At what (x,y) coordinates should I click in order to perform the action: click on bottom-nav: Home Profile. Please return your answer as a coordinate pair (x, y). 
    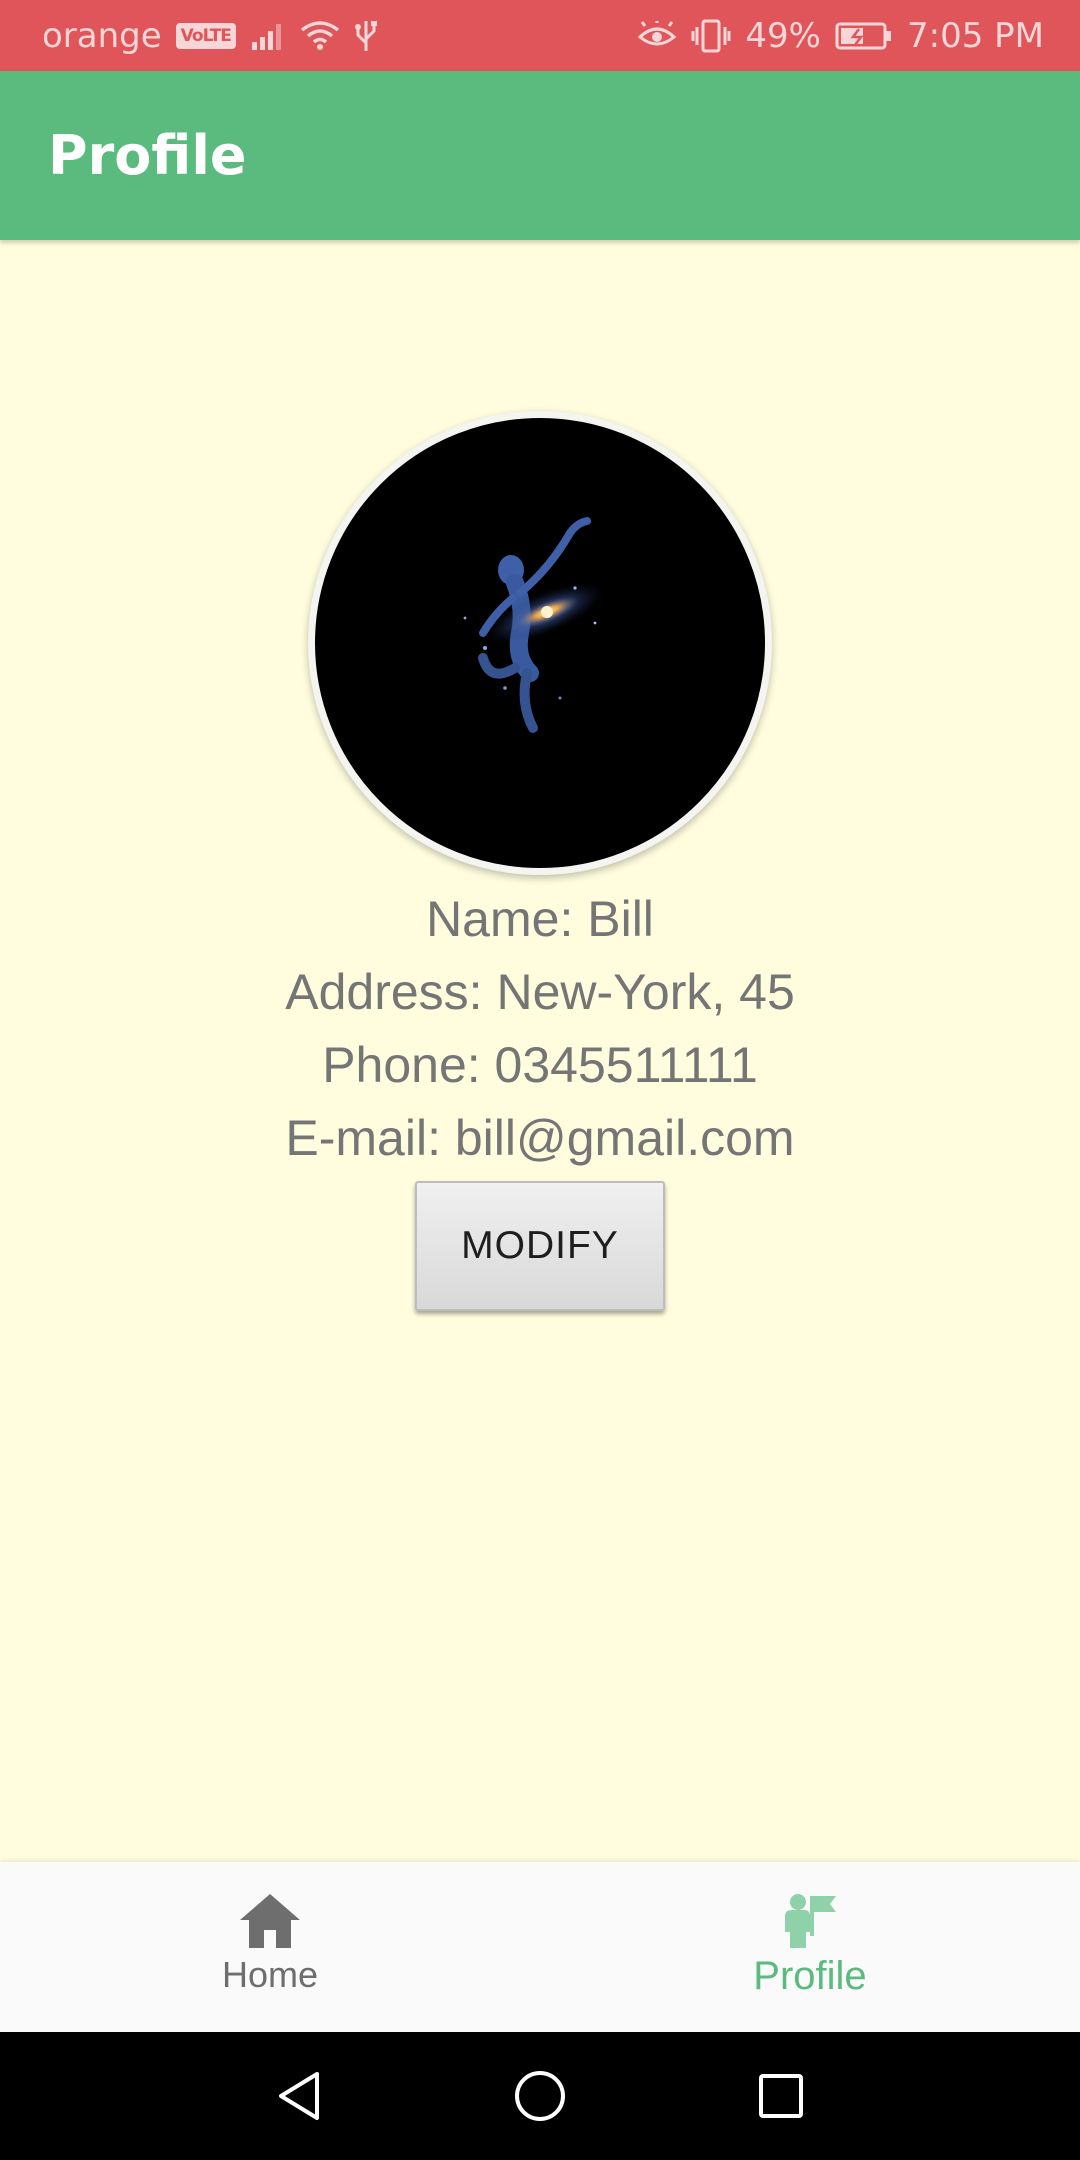
    Looking at the image, I should click on (540, 1947).